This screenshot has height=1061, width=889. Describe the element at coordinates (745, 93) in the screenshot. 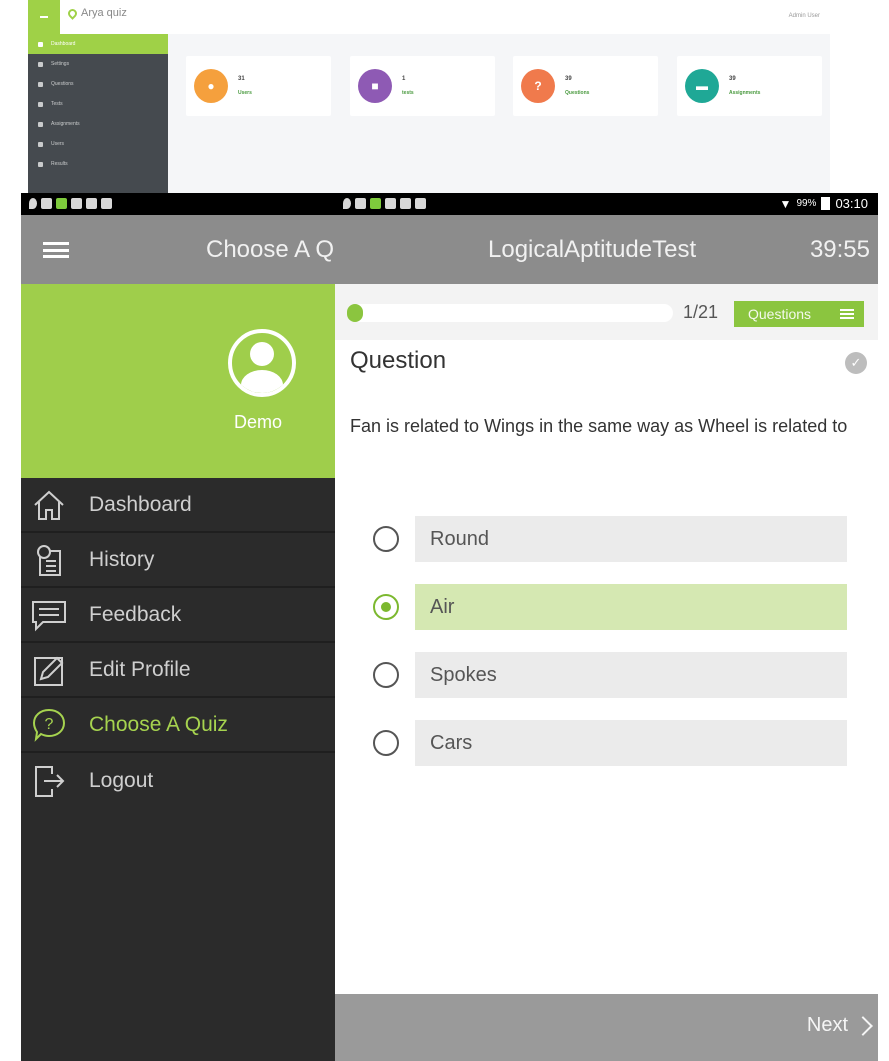

I see `stat-label: Assignments` at that location.